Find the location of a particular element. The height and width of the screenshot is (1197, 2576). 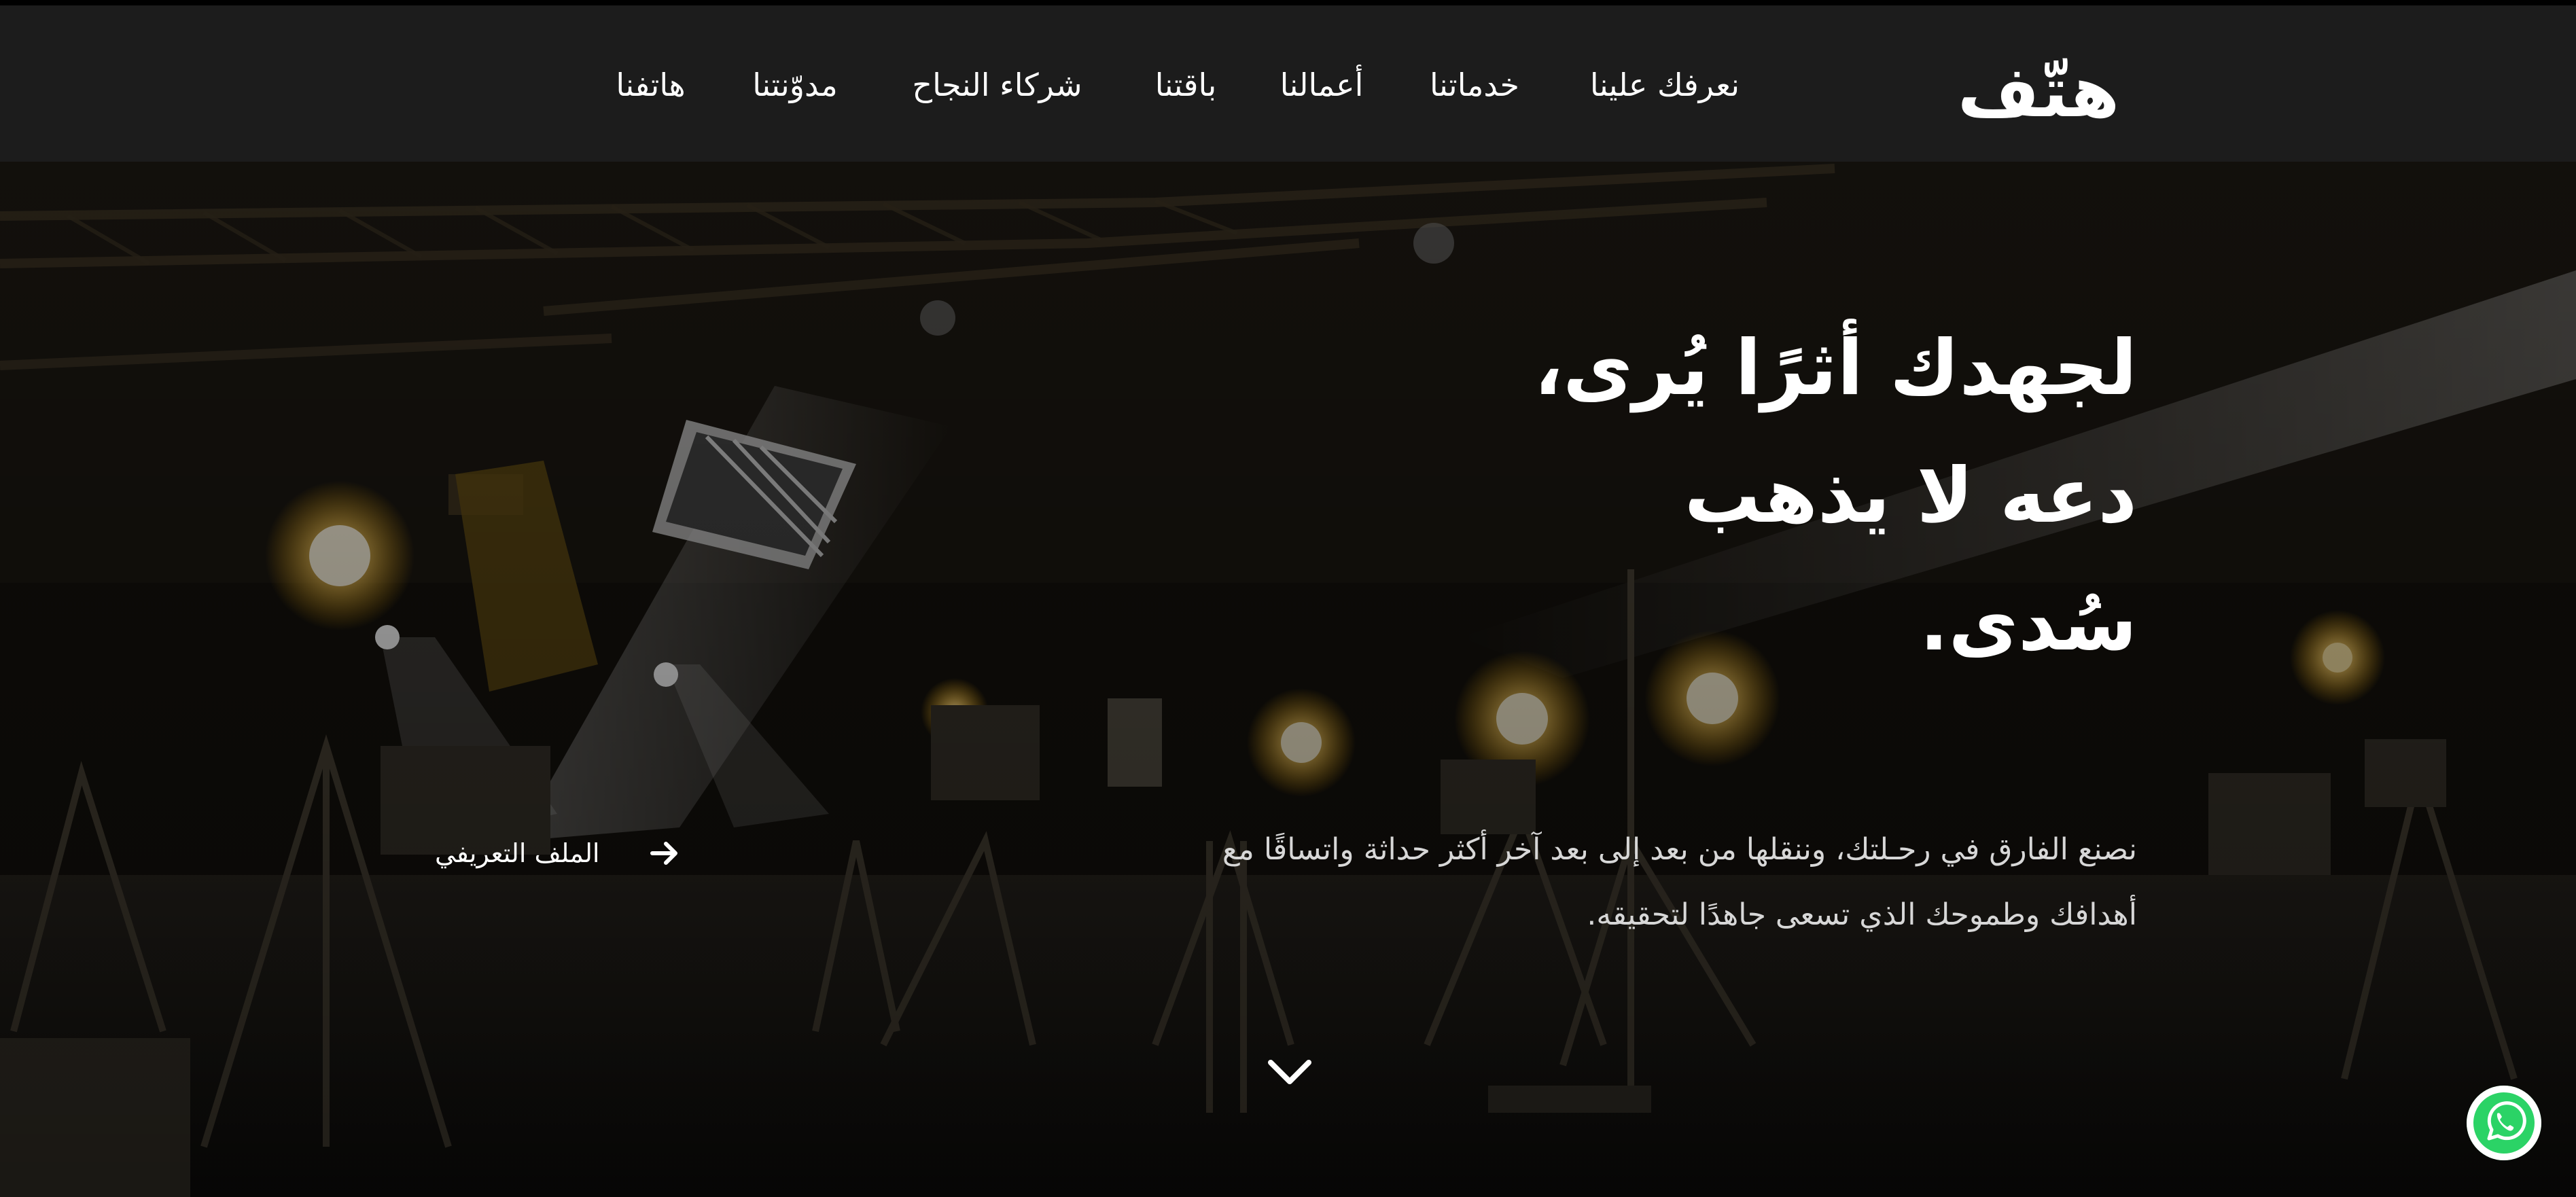

arrow-right-icon is located at coordinates (664, 853).